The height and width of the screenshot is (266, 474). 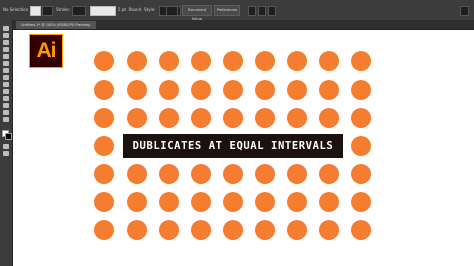 I want to click on document-tab: Untitled-1* @ 100% (RGB/GPU Preview), so click(x=56, y=25).